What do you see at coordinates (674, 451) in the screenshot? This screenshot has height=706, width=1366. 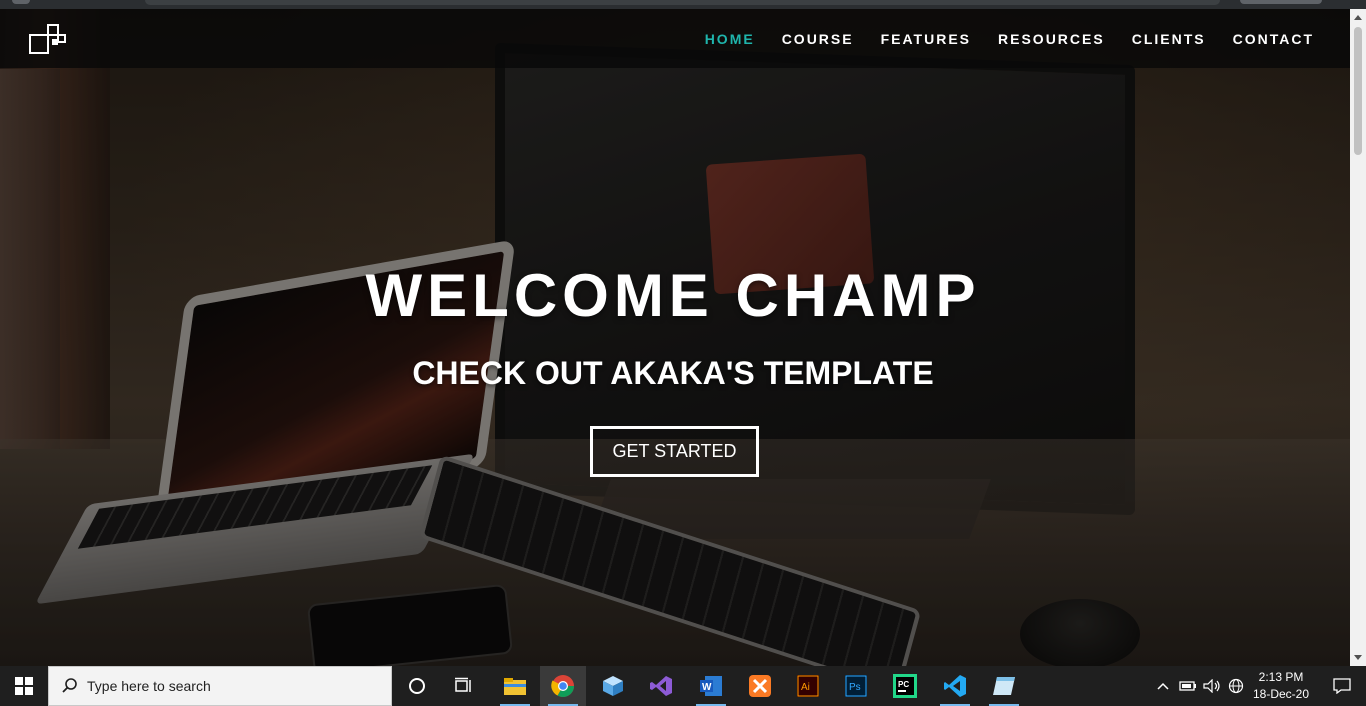 I see `get-started-button: GET STARTED` at bounding box center [674, 451].